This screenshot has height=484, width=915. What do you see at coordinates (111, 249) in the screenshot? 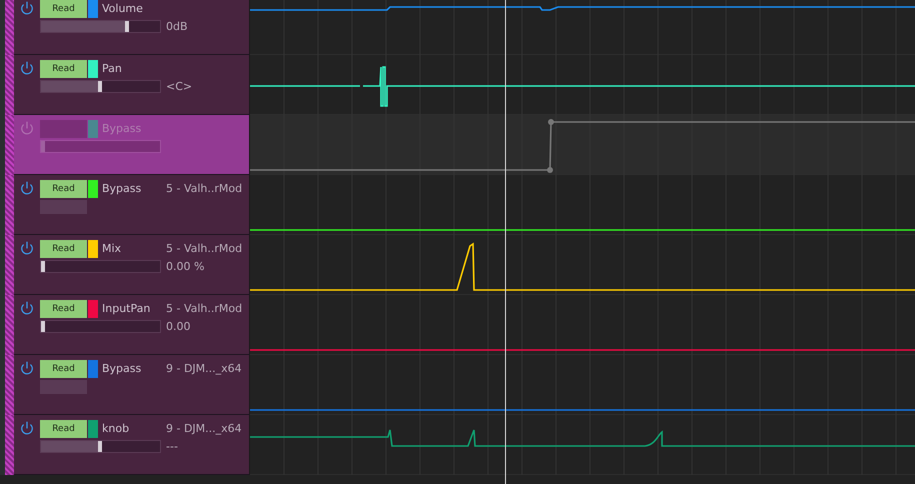
I see `parameter-name: Mix` at bounding box center [111, 249].